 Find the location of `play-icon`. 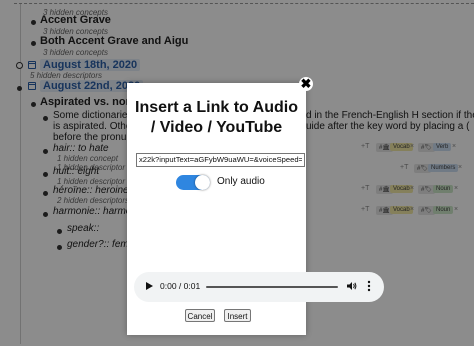

play-icon is located at coordinates (149, 286).